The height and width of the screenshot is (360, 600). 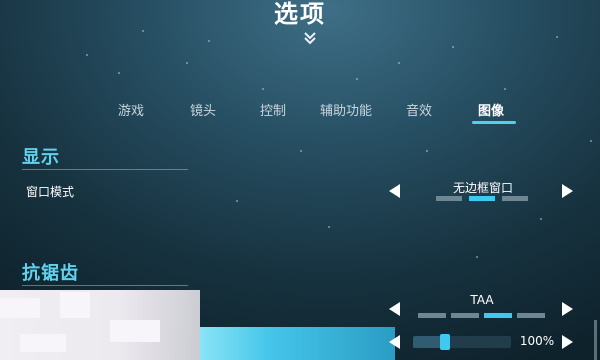 I want to click on obscured-region, so click(x=100, y=325).